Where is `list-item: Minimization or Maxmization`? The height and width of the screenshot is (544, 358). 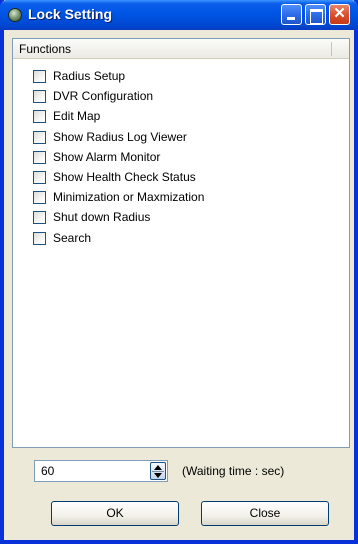 list-item: Minimization or Maxmization is located at coordinates (178, 198).